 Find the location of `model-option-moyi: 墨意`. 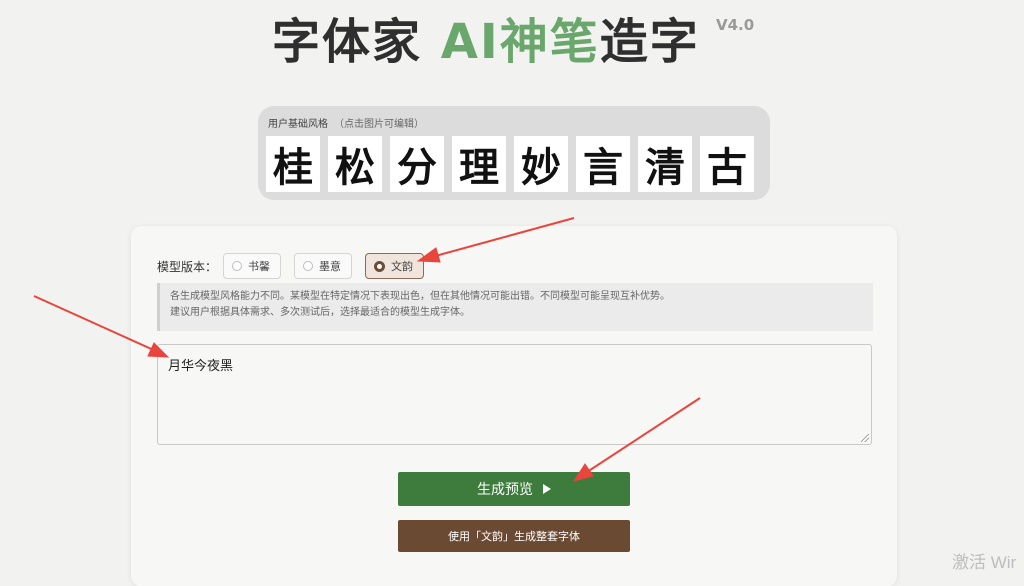

model-option-moyi: 墨意 is located at coordinates (323, 266).